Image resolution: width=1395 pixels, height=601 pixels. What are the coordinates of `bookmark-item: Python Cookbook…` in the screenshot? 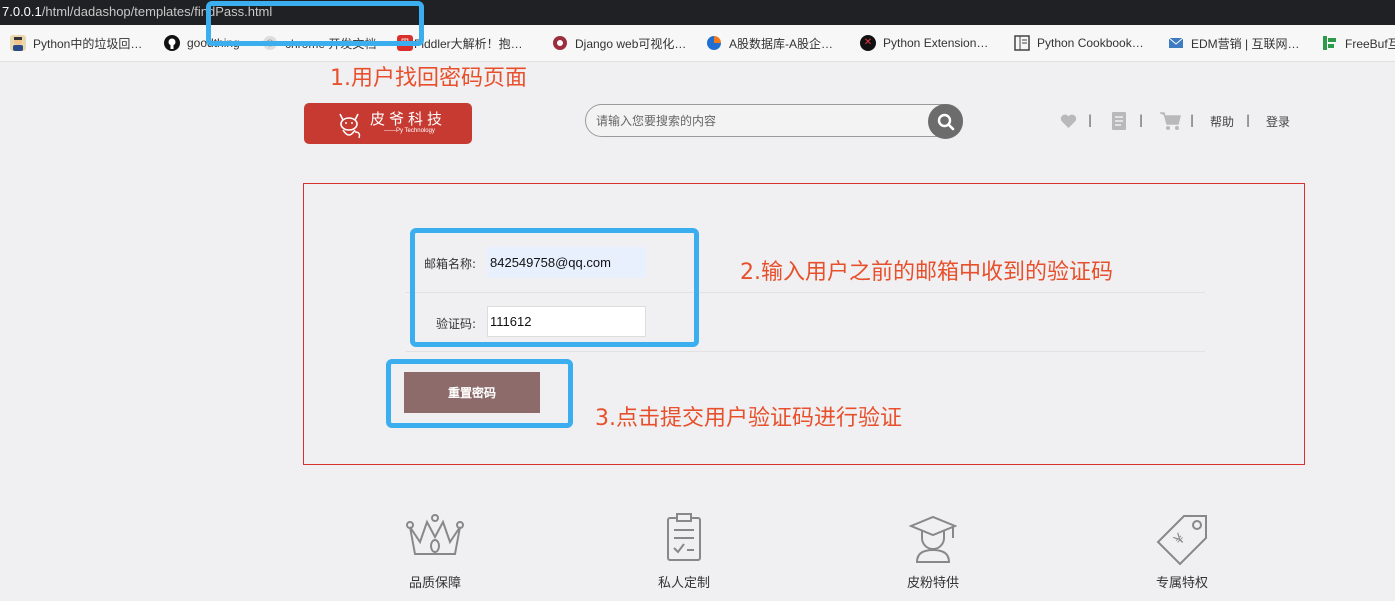 It's located at (1079, 43).